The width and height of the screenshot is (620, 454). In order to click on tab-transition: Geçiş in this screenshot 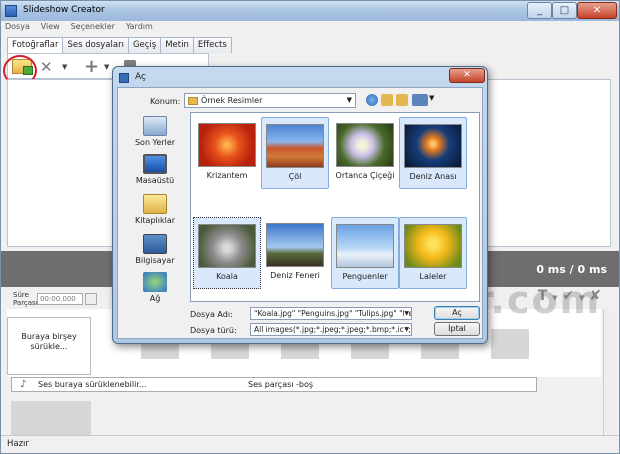, I will do `click(144, 45)`.